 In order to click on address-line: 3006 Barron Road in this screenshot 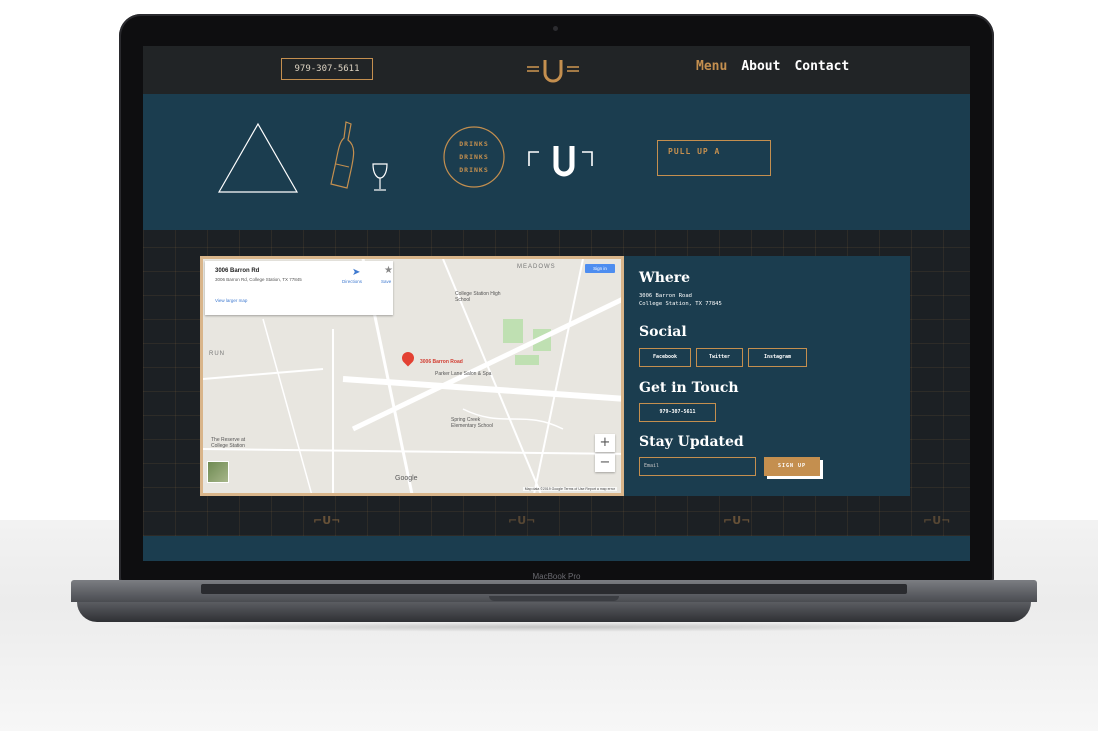, I will do `click(665, 296)`.